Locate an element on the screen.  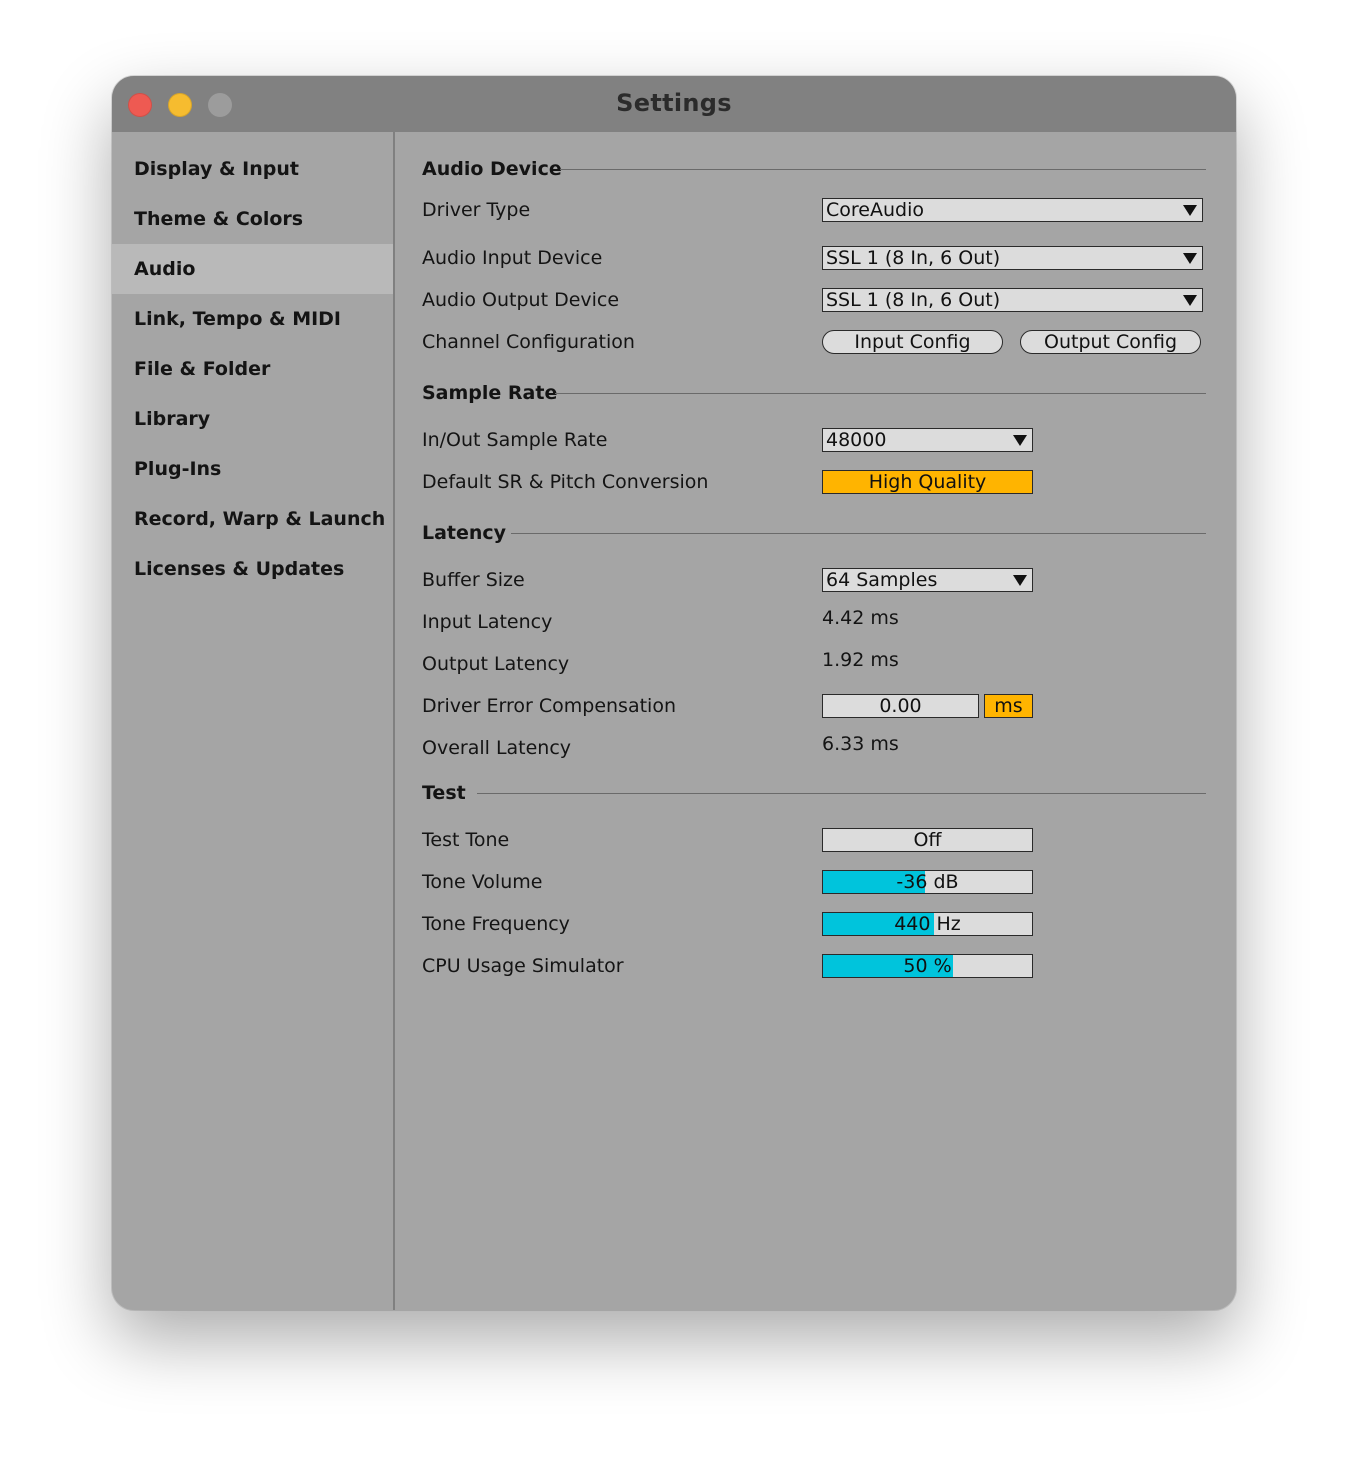
section-title-sample-rate: Sample Rate is located at coordinates (490, 393).